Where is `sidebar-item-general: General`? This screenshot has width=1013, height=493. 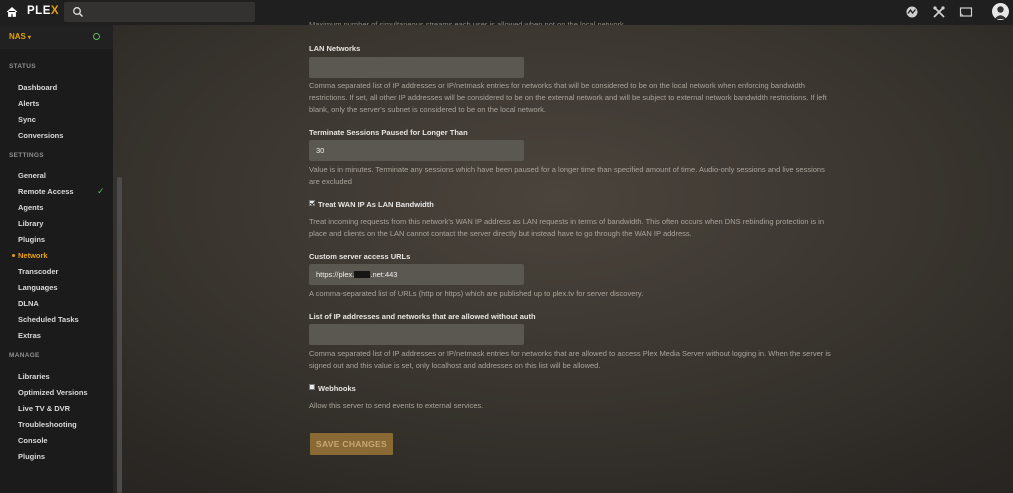
sidebar-item-general: General is located at coordinates (32, 175).